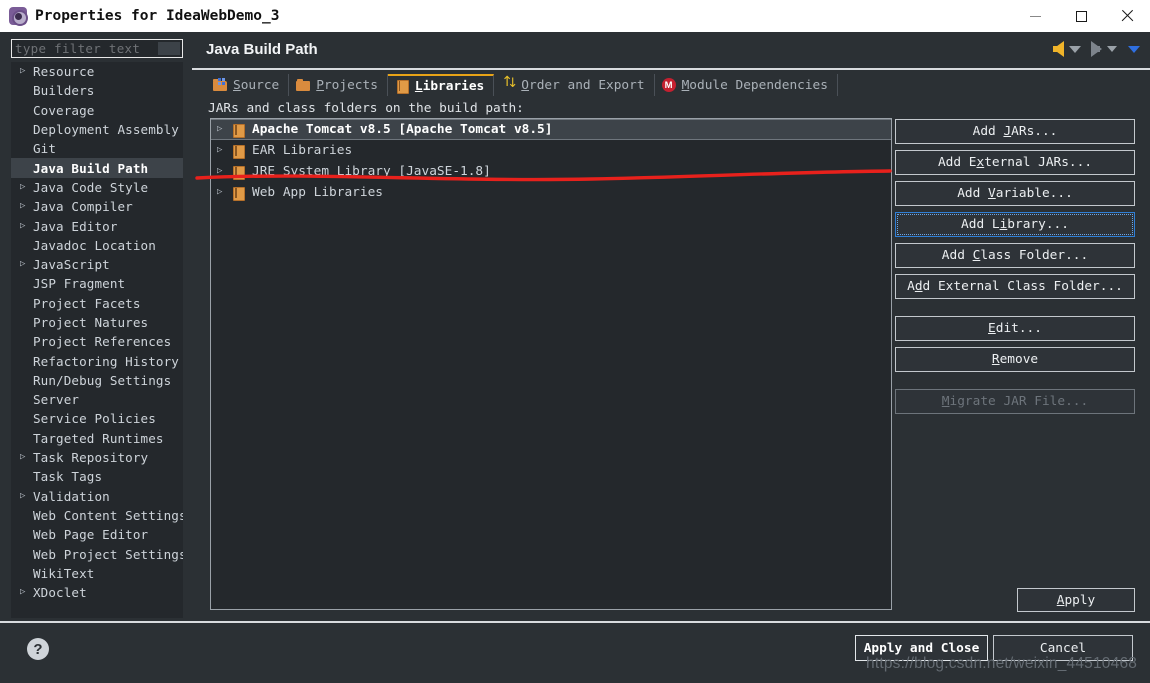 Image resolution: width=1150 pixels, height=683 pixels. What do you see at coordinates (97, 399) in the screenshot?
I see `sidebar-item-server: ▷Server` at bounding box center [97, 399].